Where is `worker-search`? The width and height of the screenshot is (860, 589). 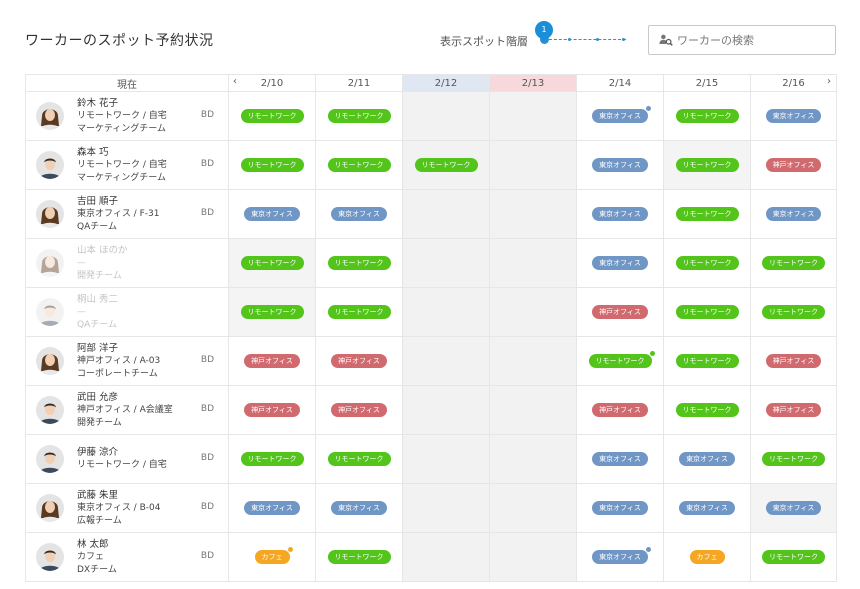 worker-search is located at coordinates (742, 40).